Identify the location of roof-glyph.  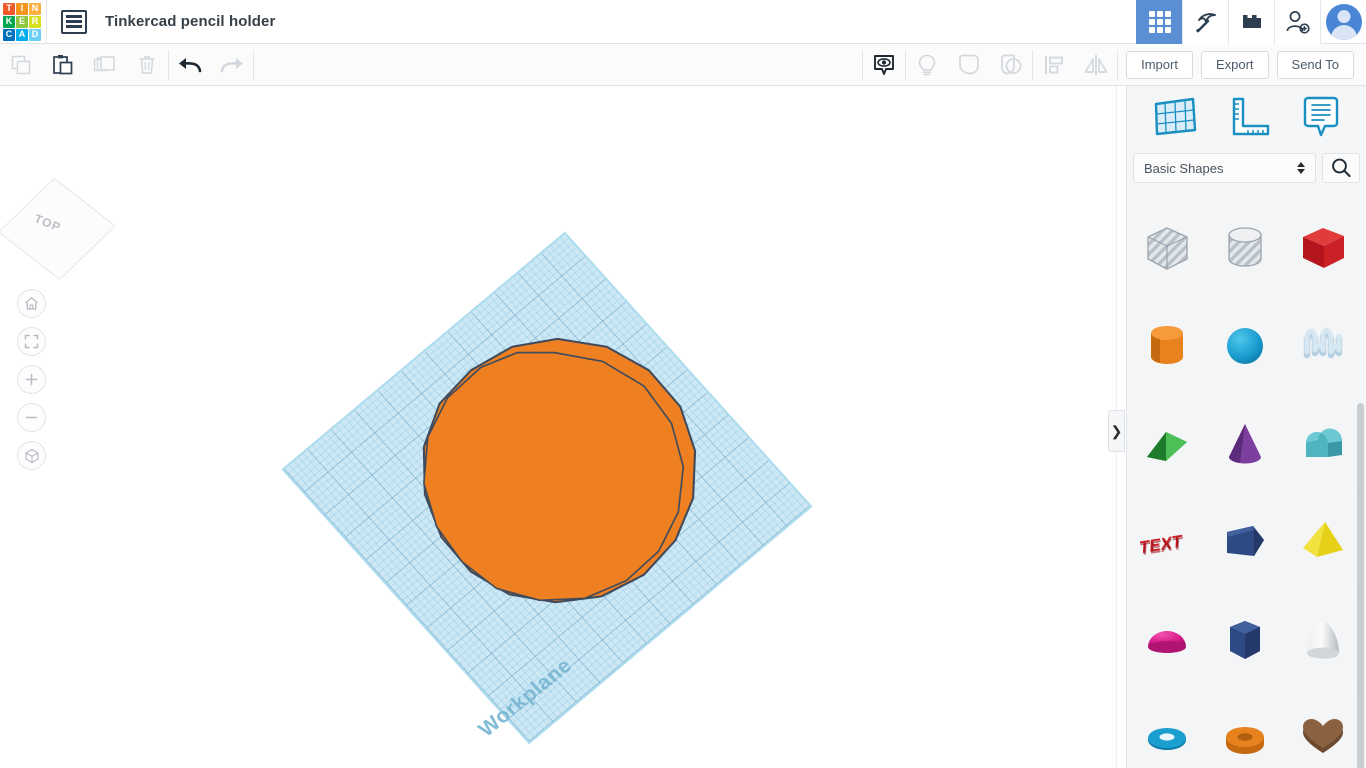
(1324, 442).